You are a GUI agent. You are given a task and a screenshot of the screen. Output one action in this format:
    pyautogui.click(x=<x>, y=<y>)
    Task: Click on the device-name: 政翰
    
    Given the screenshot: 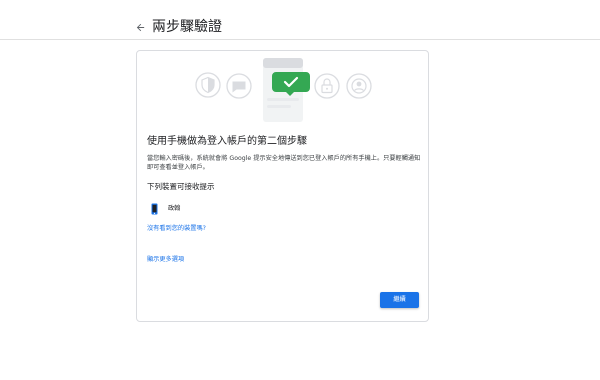 What is the action you would take?
    pyautogui.click(x=174, y=208)
    